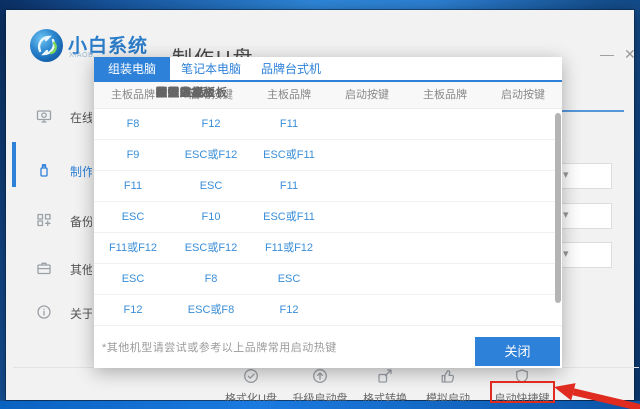 The image size is (640, 409). Describe the element at coordinates (596, 394) in the screenshot. I see `annotation-arrow-icon` at that location.